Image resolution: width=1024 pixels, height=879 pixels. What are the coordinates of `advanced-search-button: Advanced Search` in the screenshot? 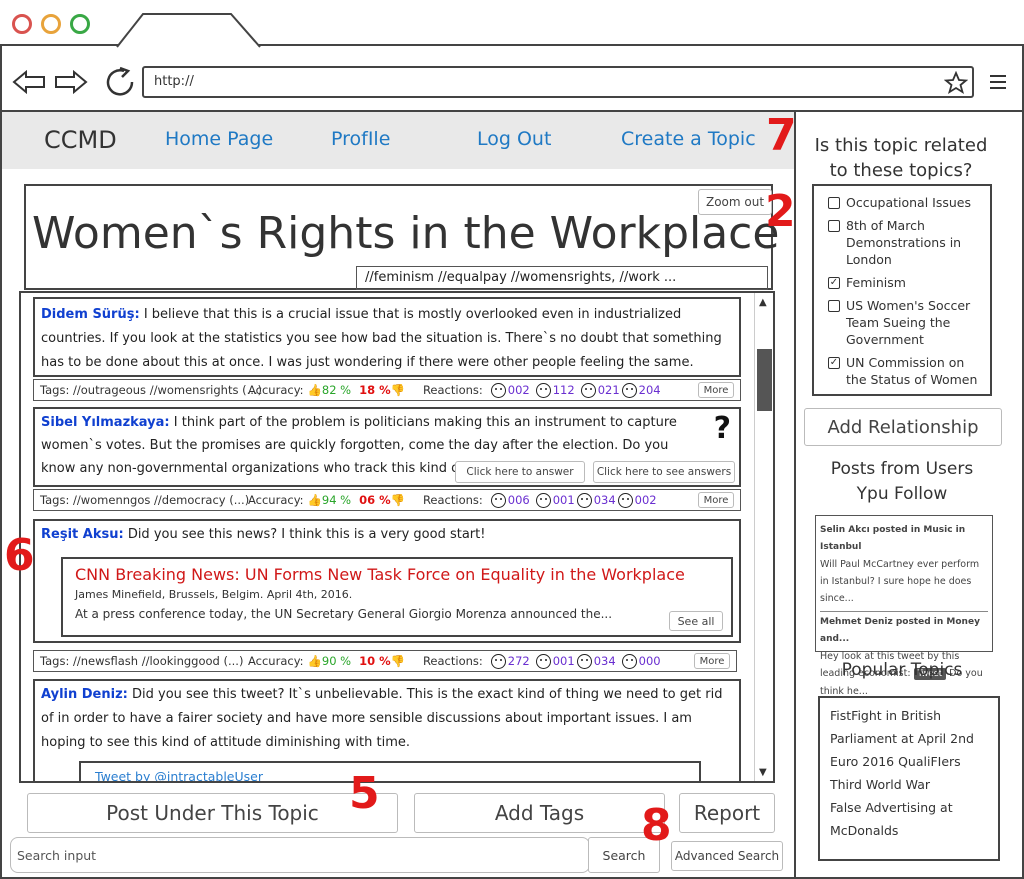 It's located at (727, 856).